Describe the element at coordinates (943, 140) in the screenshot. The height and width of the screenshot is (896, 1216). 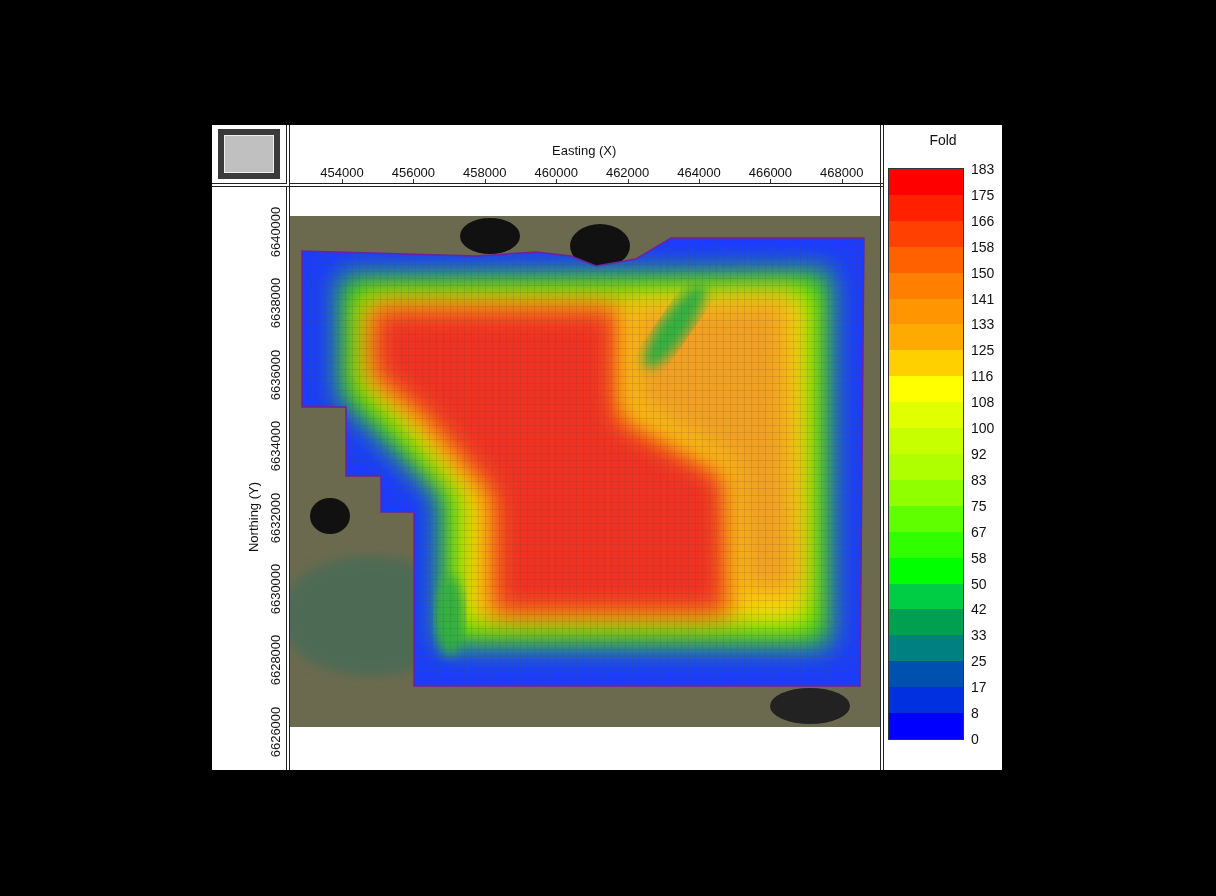
I see `legend-title: Fold` at that location.